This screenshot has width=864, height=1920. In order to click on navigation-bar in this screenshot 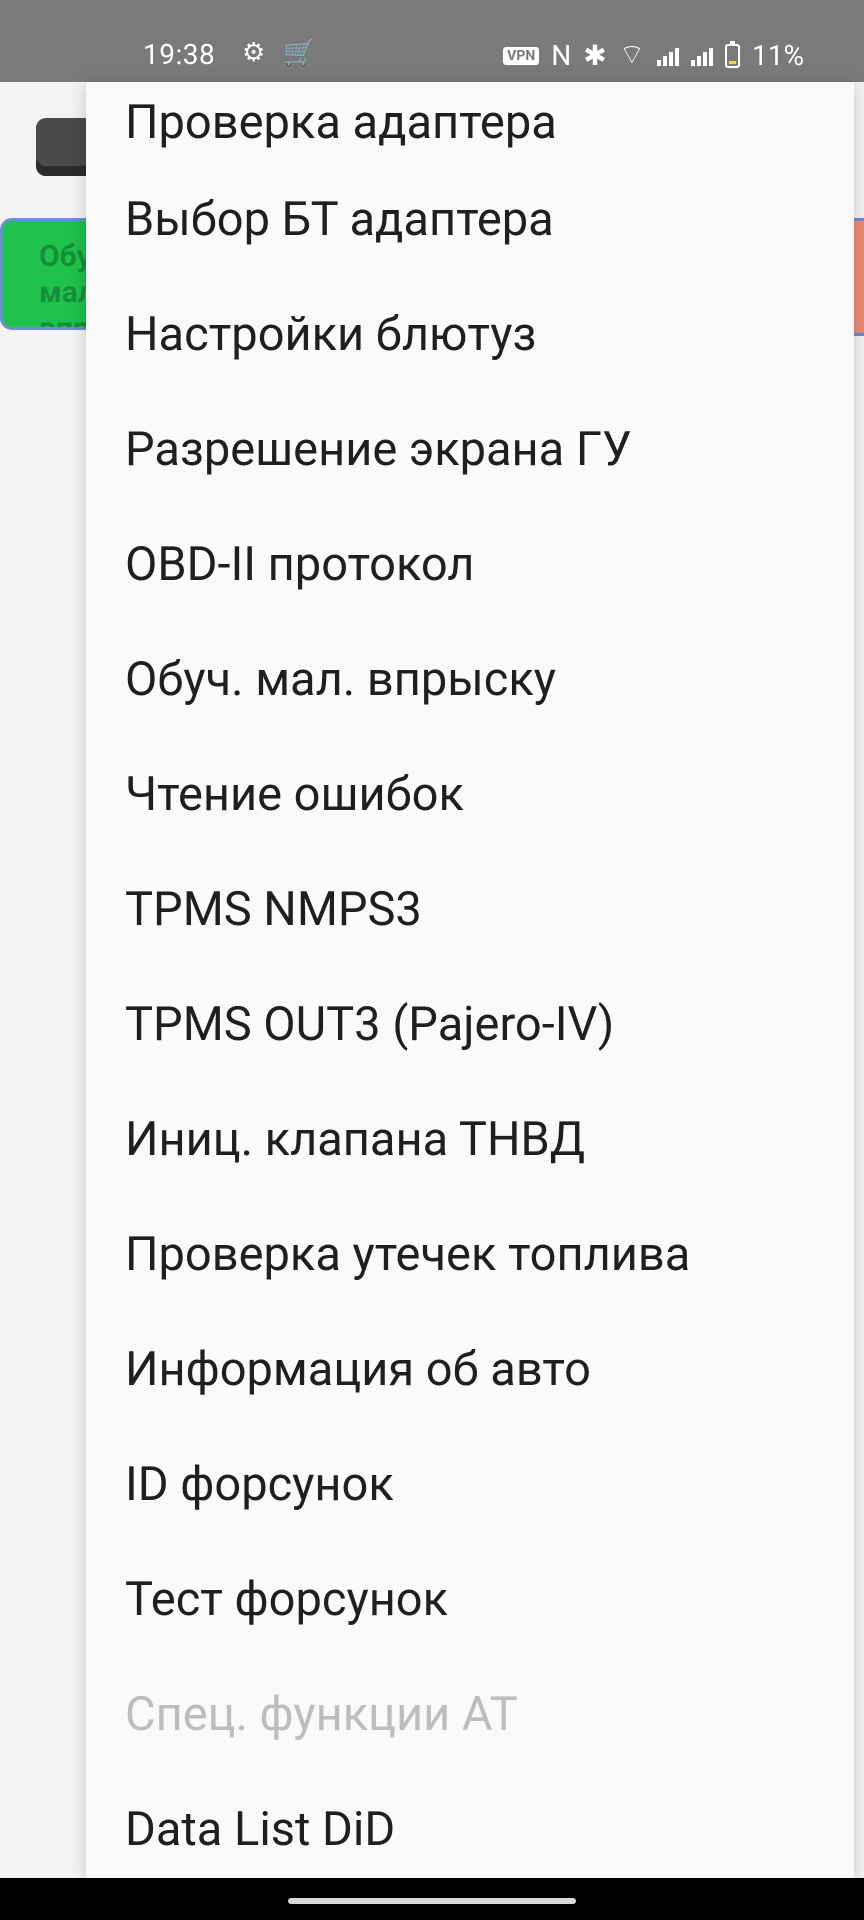, I will do `click(432, 1899)`.